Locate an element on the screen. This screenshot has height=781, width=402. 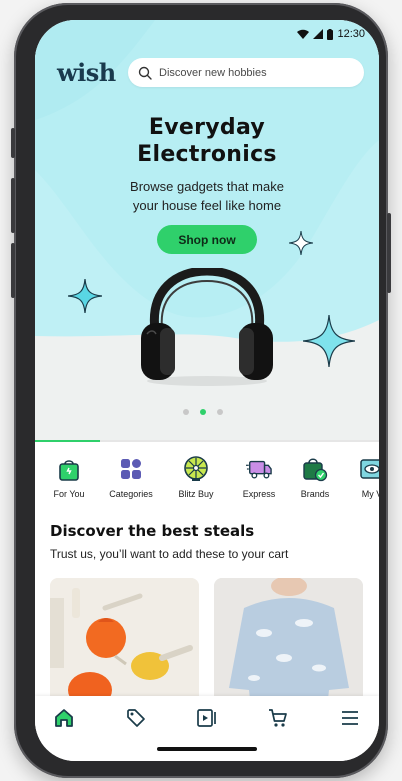
category-express: Express is located at coordinates (259, 477).